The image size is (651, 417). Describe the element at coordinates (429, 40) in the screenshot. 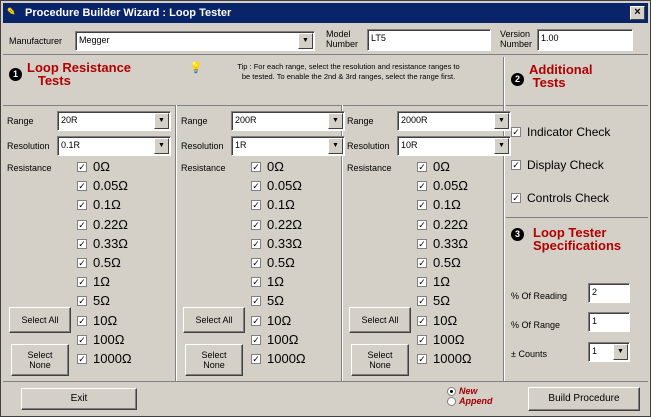

I see `model-input: LT5` at that location.